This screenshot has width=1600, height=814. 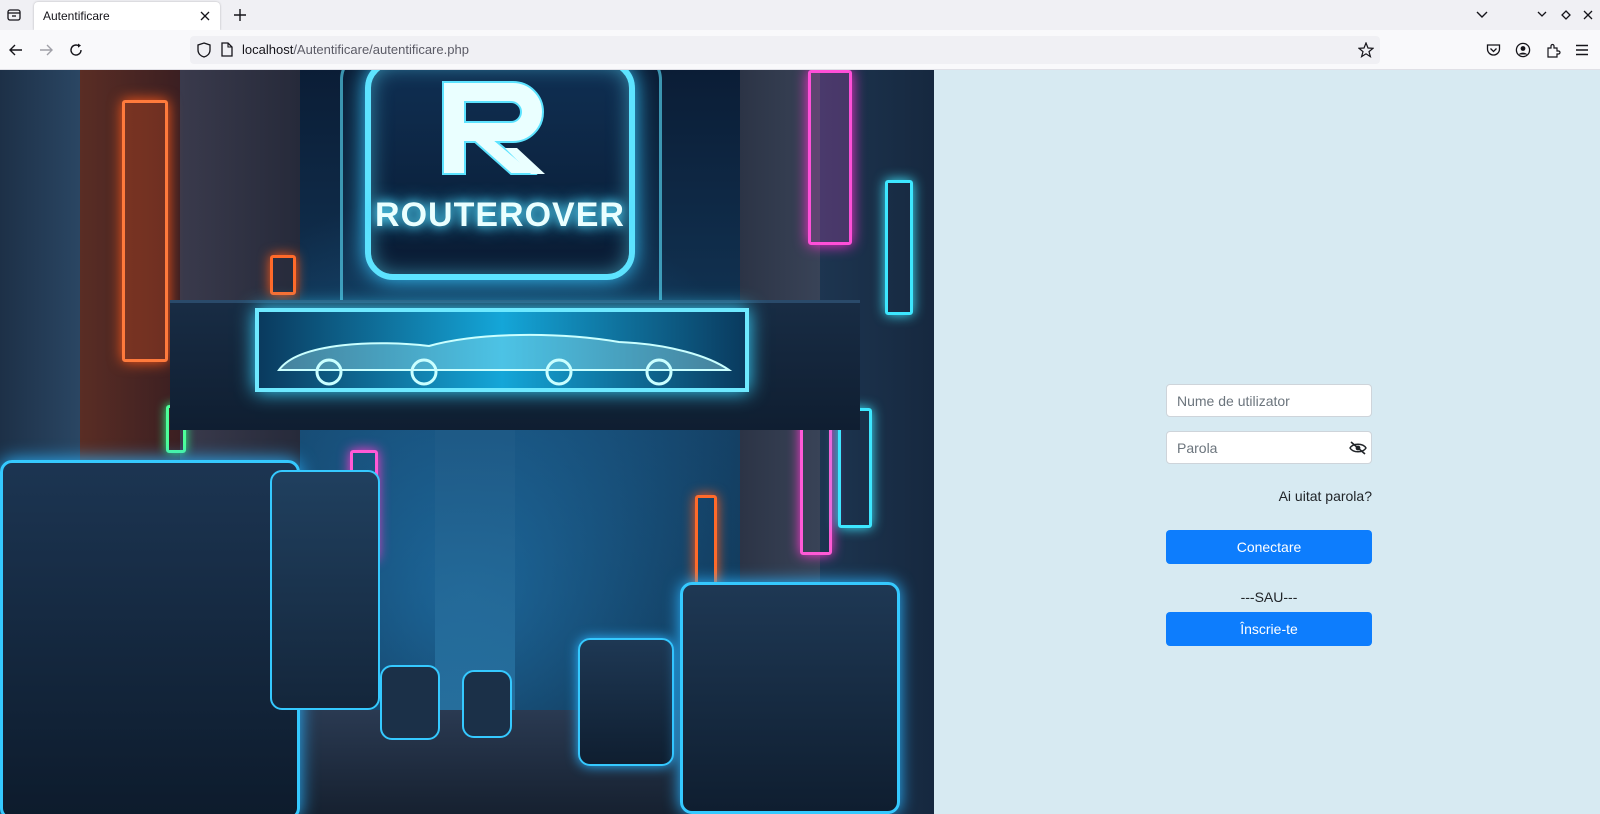 What do you see at coordinates (626, 702) in the screenshot?
I see `truck-middle` at bounding box center [626, 702].